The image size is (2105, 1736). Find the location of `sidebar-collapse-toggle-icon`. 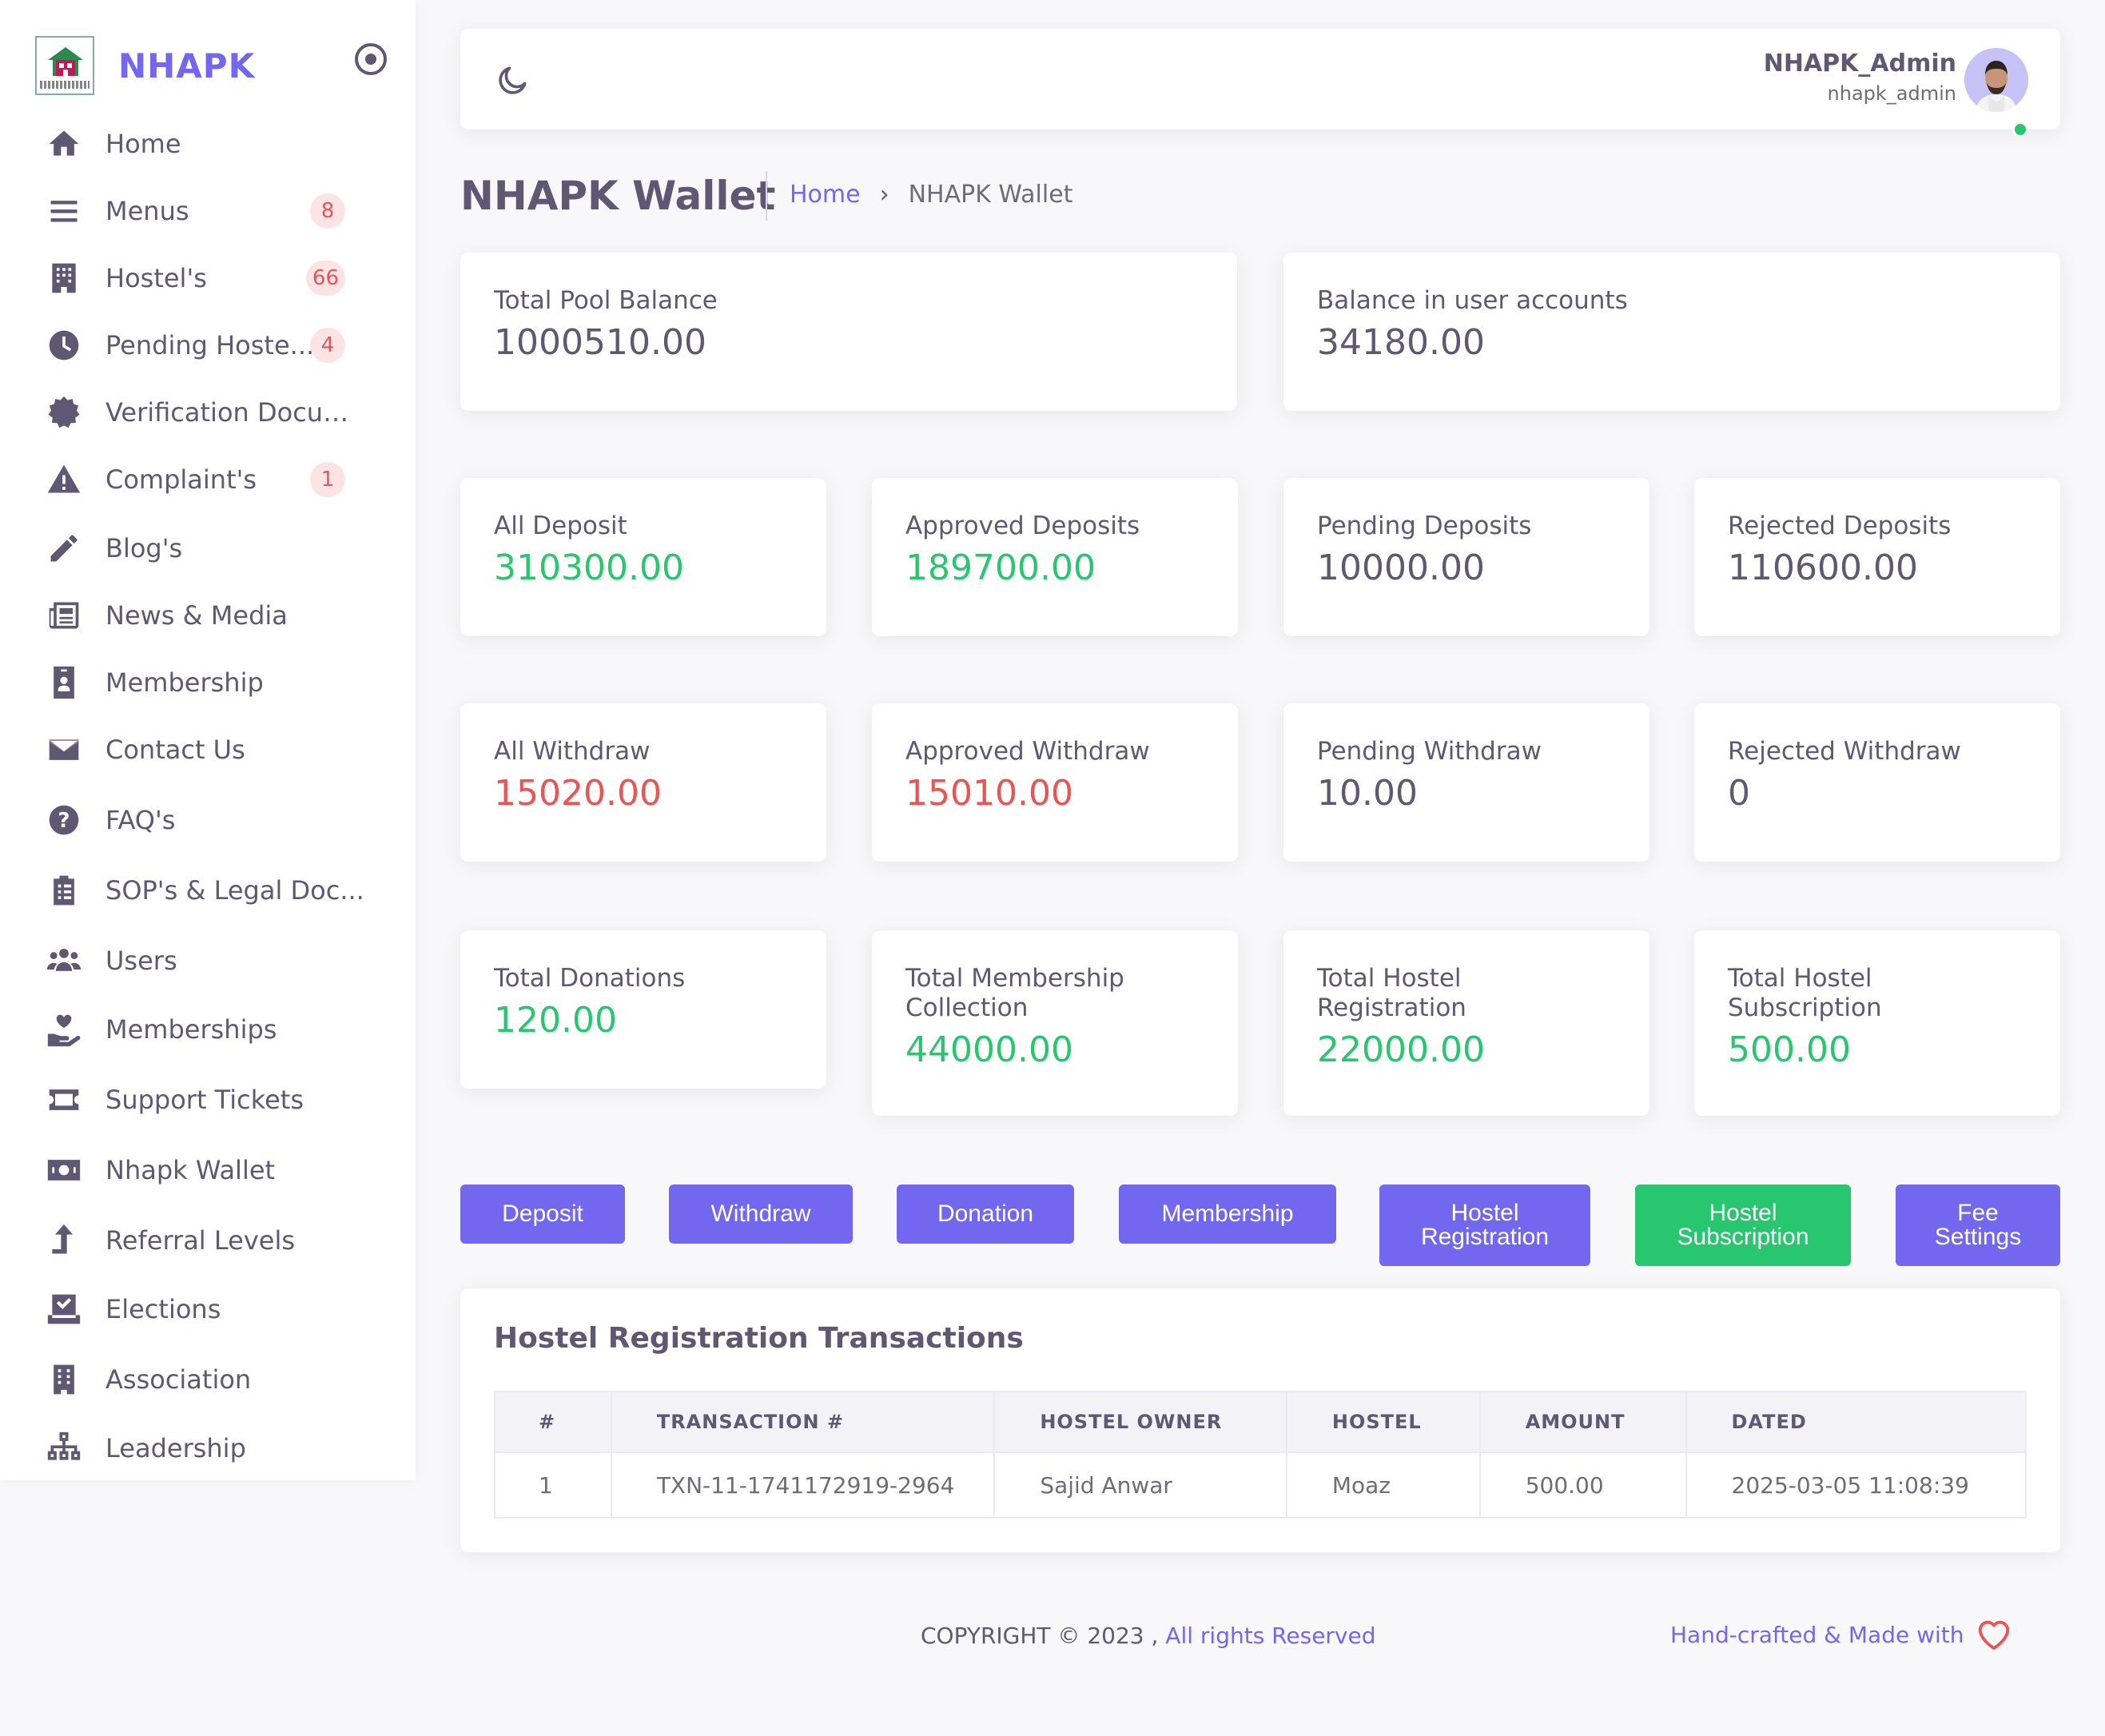

sidebar-collapse-toggle-icon is located at coordinates (371, 59).